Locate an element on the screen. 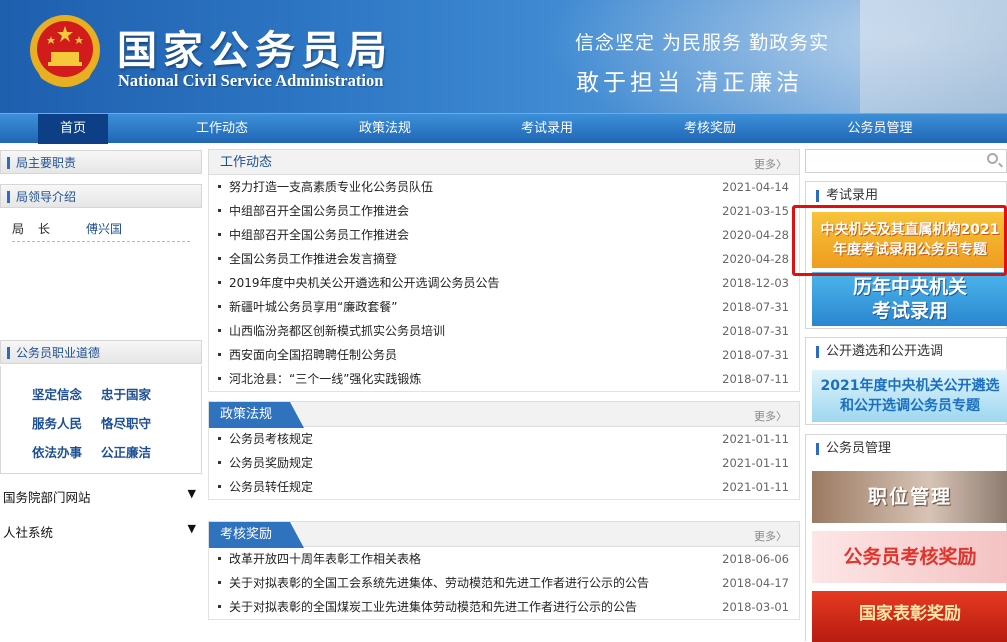 Image resolution: width=1007 pixels, height=642 pixels. nav-home: 首页 is located at coordinates (73, 129).